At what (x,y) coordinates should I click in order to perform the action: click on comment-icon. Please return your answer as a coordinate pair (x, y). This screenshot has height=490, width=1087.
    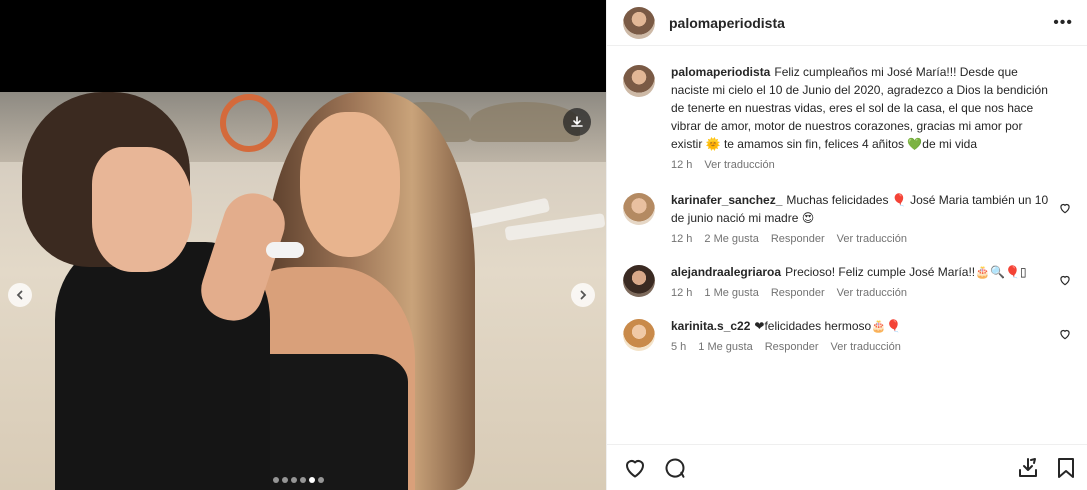
    Looking at the image, I should click on (675, 468).